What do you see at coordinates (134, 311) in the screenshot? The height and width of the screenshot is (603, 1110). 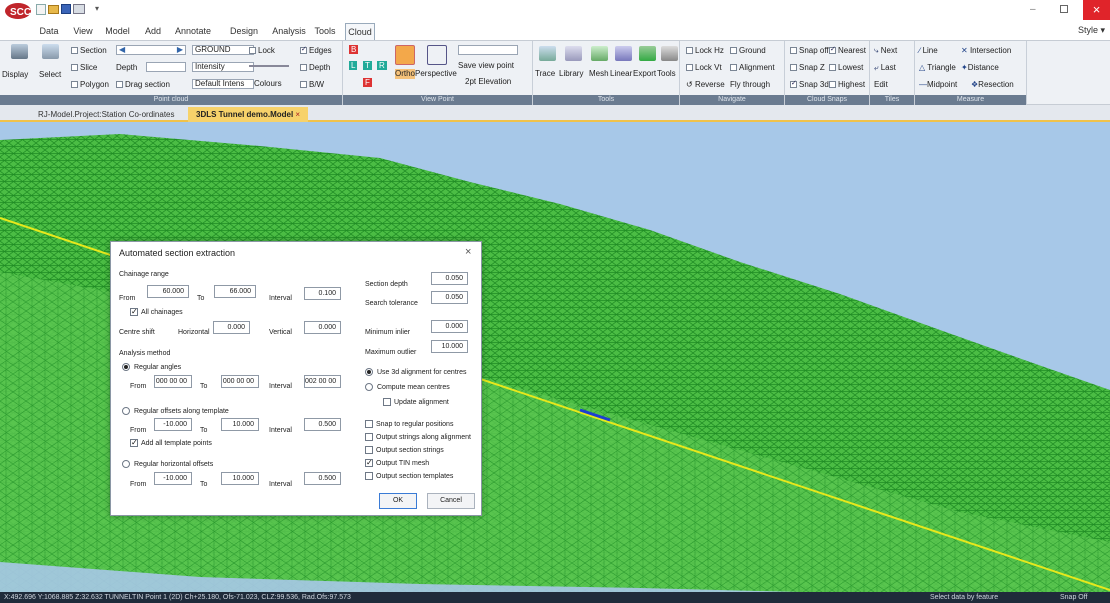 I see `all-chainages-checkbox` at bounding box center [134, 311].